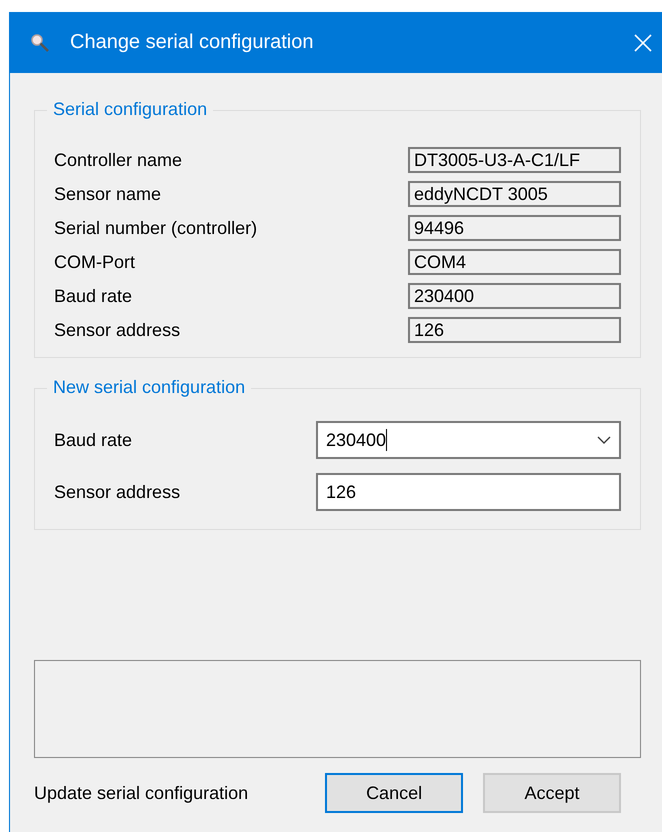 The height and width of the screenshot is (832, 662). Describe the element at coordinates (514, 160) in the screenshot. I see `readonly-field: DT3005-U3-A-C1/LF` at that location.